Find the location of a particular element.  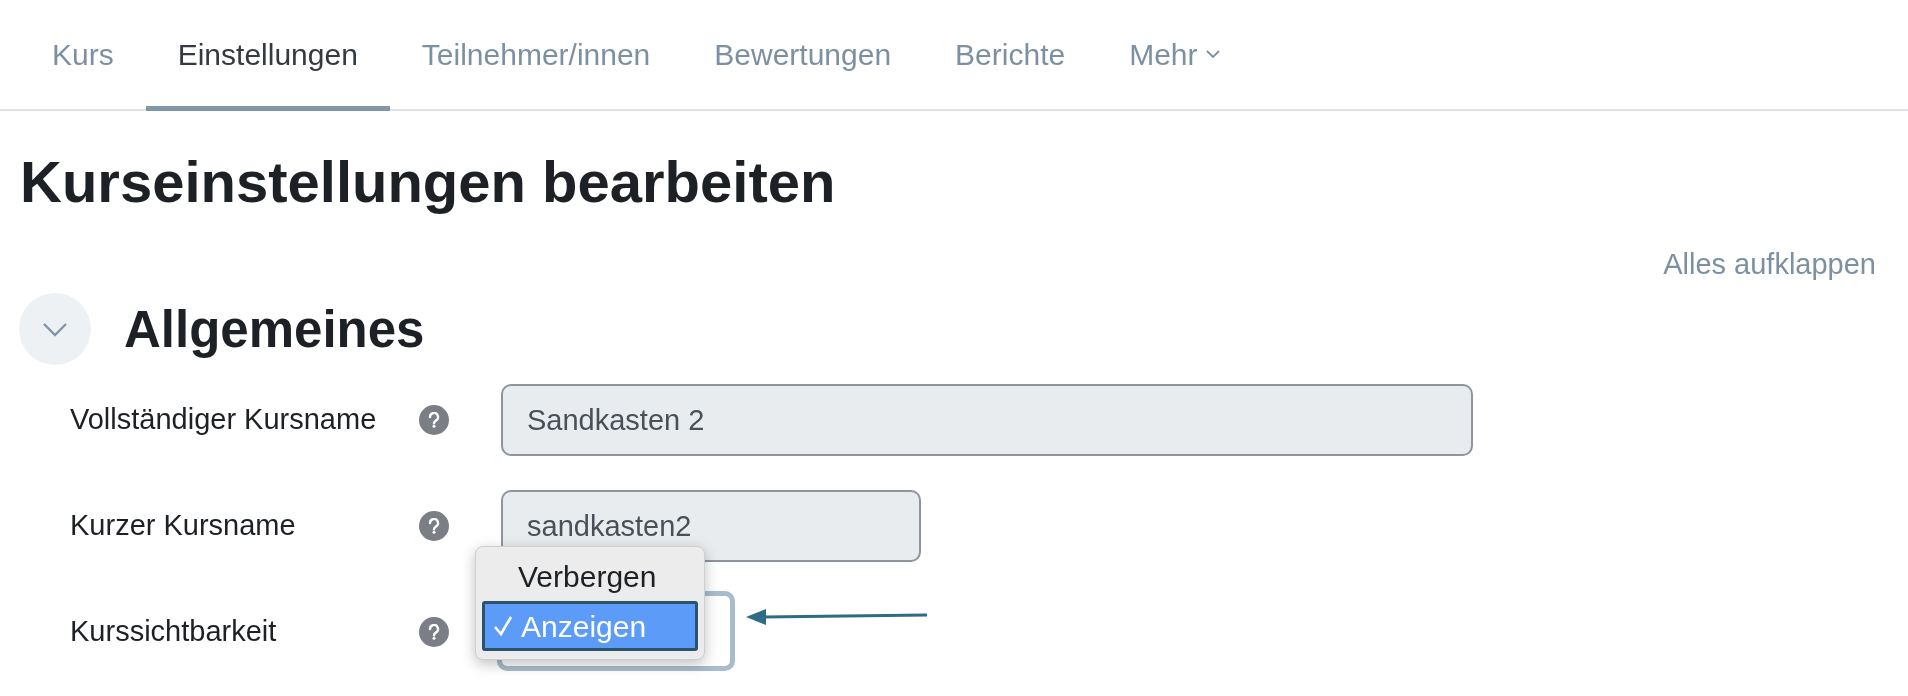

arrow-icon is located at coordinates (837, 617).